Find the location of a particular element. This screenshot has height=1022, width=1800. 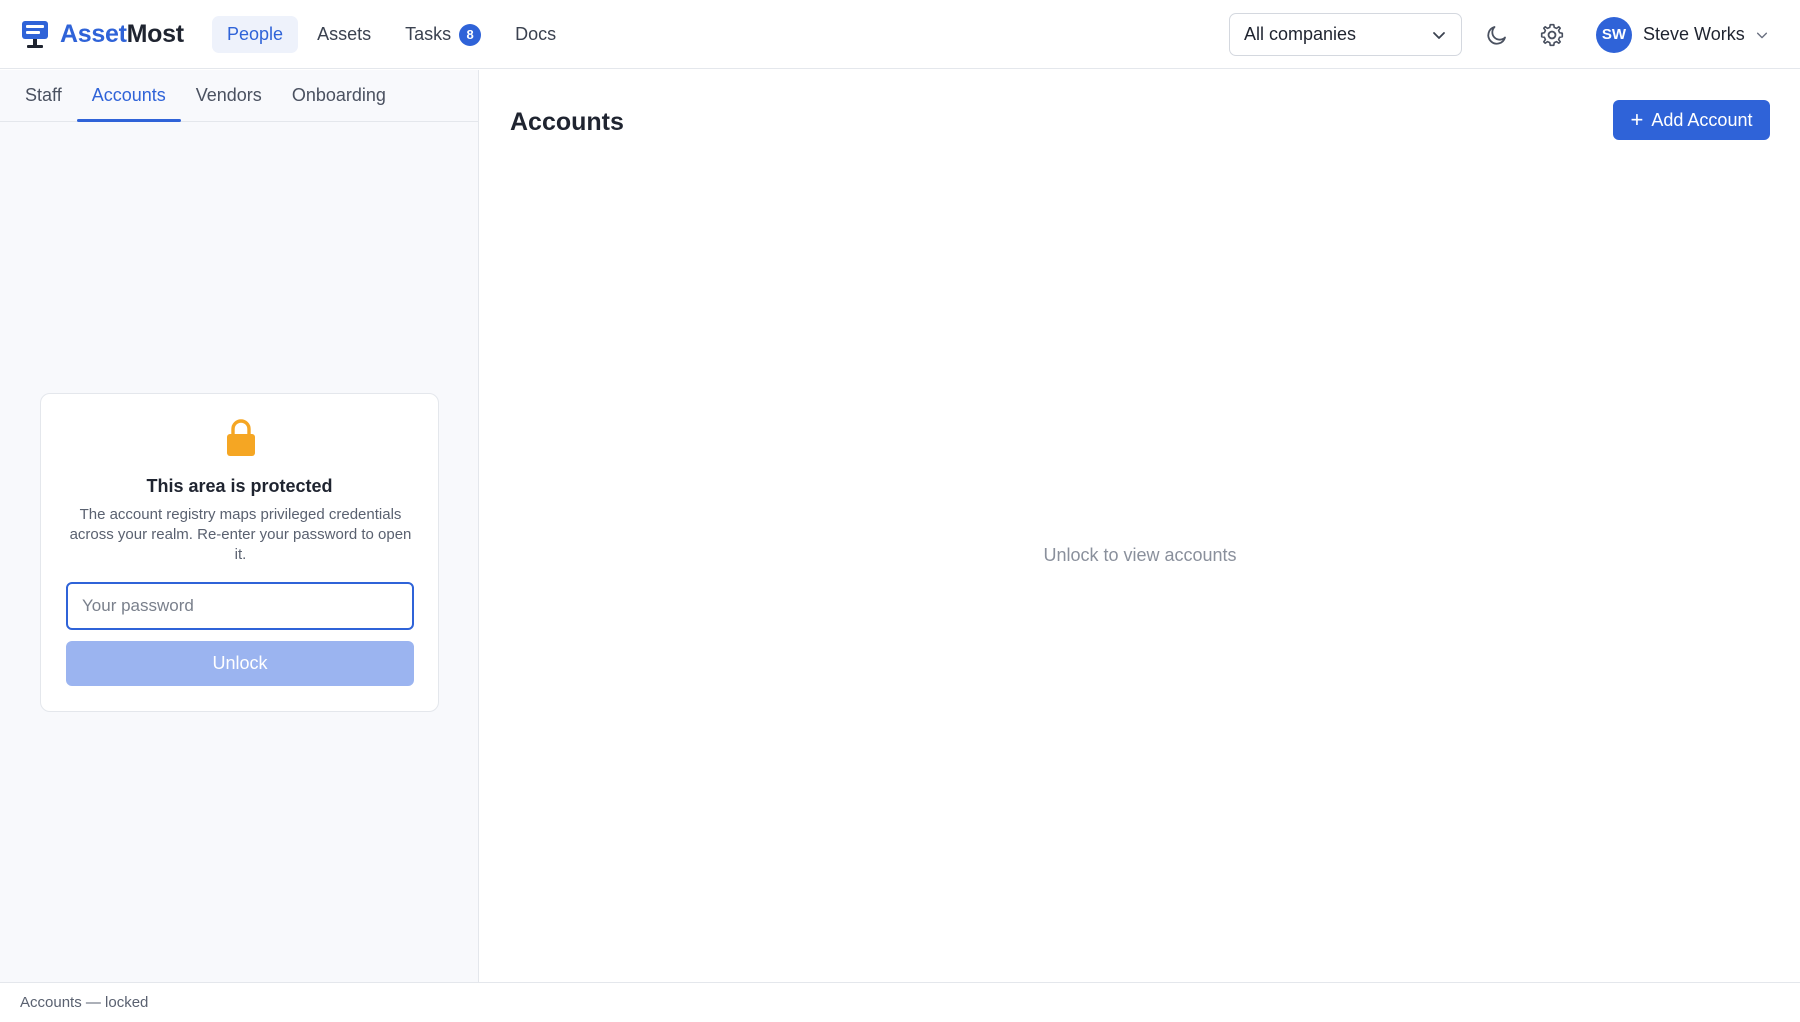

nav-item-tasks: Tasks 8 is located at coordinates (443, 34).